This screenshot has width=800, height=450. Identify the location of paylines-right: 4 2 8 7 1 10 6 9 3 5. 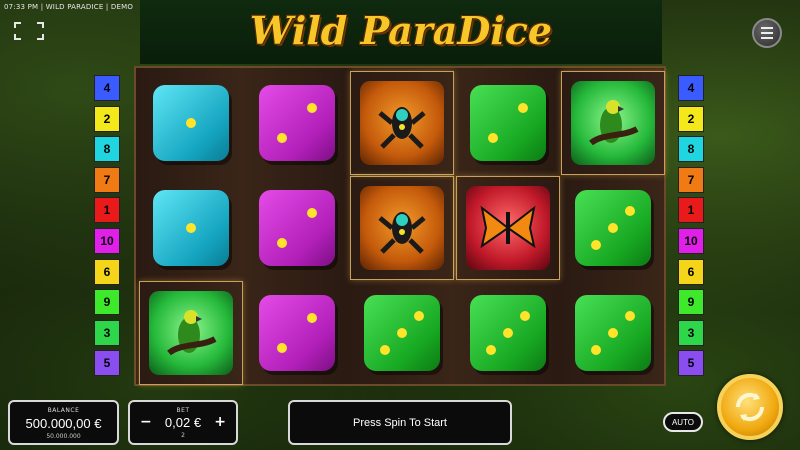
(692, 228).